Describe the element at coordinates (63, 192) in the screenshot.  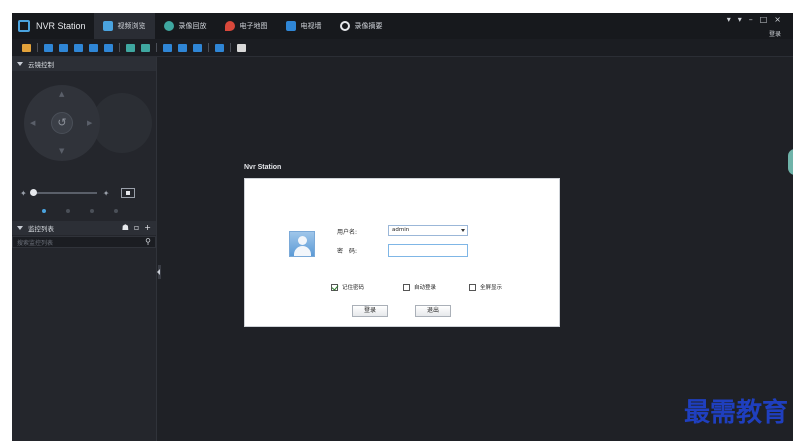
I see `ptz-speed-slider` at that location.